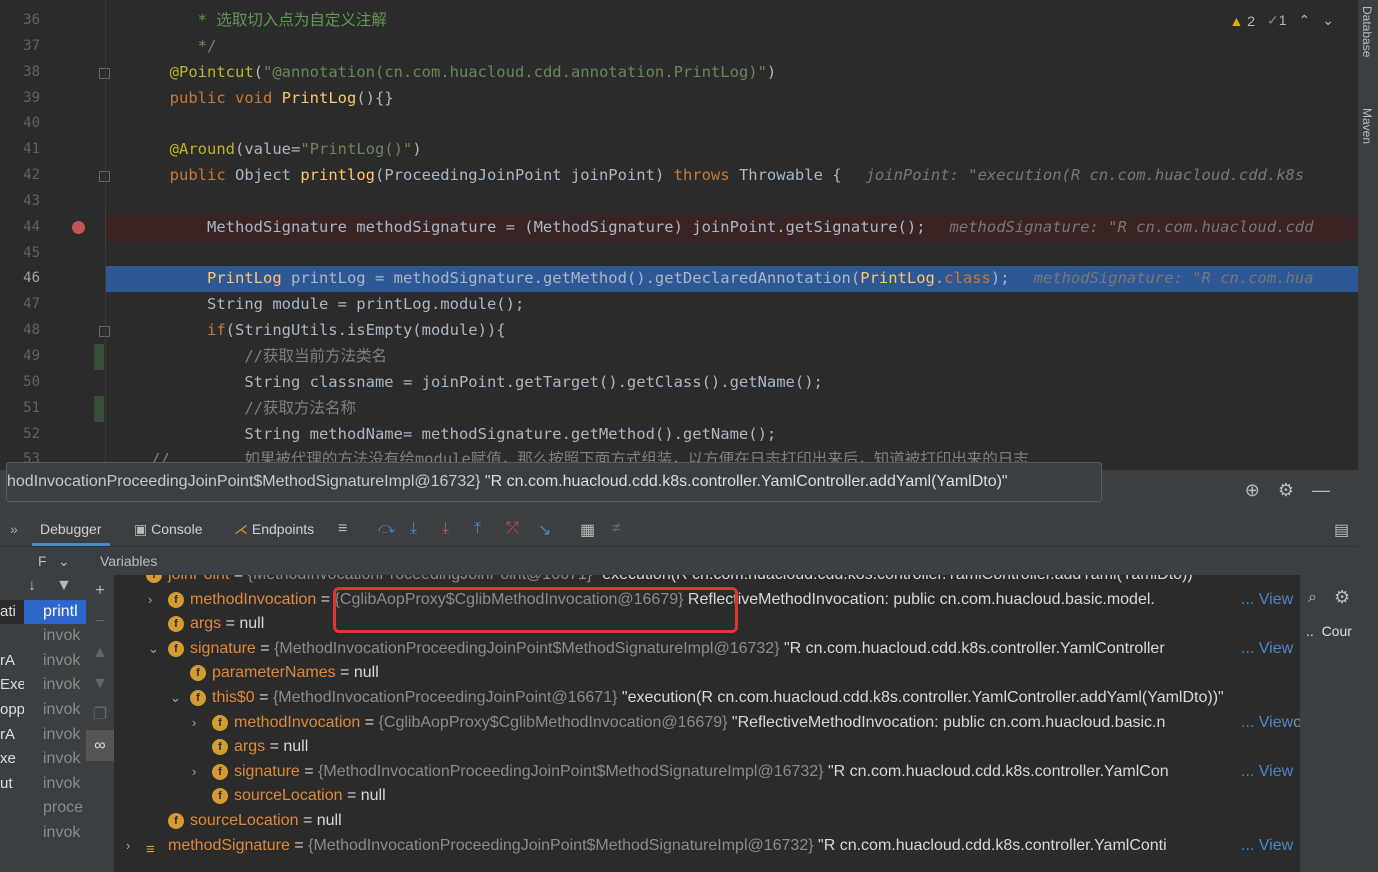 This screenshot has height=872, width=1378. What do you see at coordinates (52, 47) in the screenshot?
I see `gutter-line: 37` at bounding box center [52, 47].